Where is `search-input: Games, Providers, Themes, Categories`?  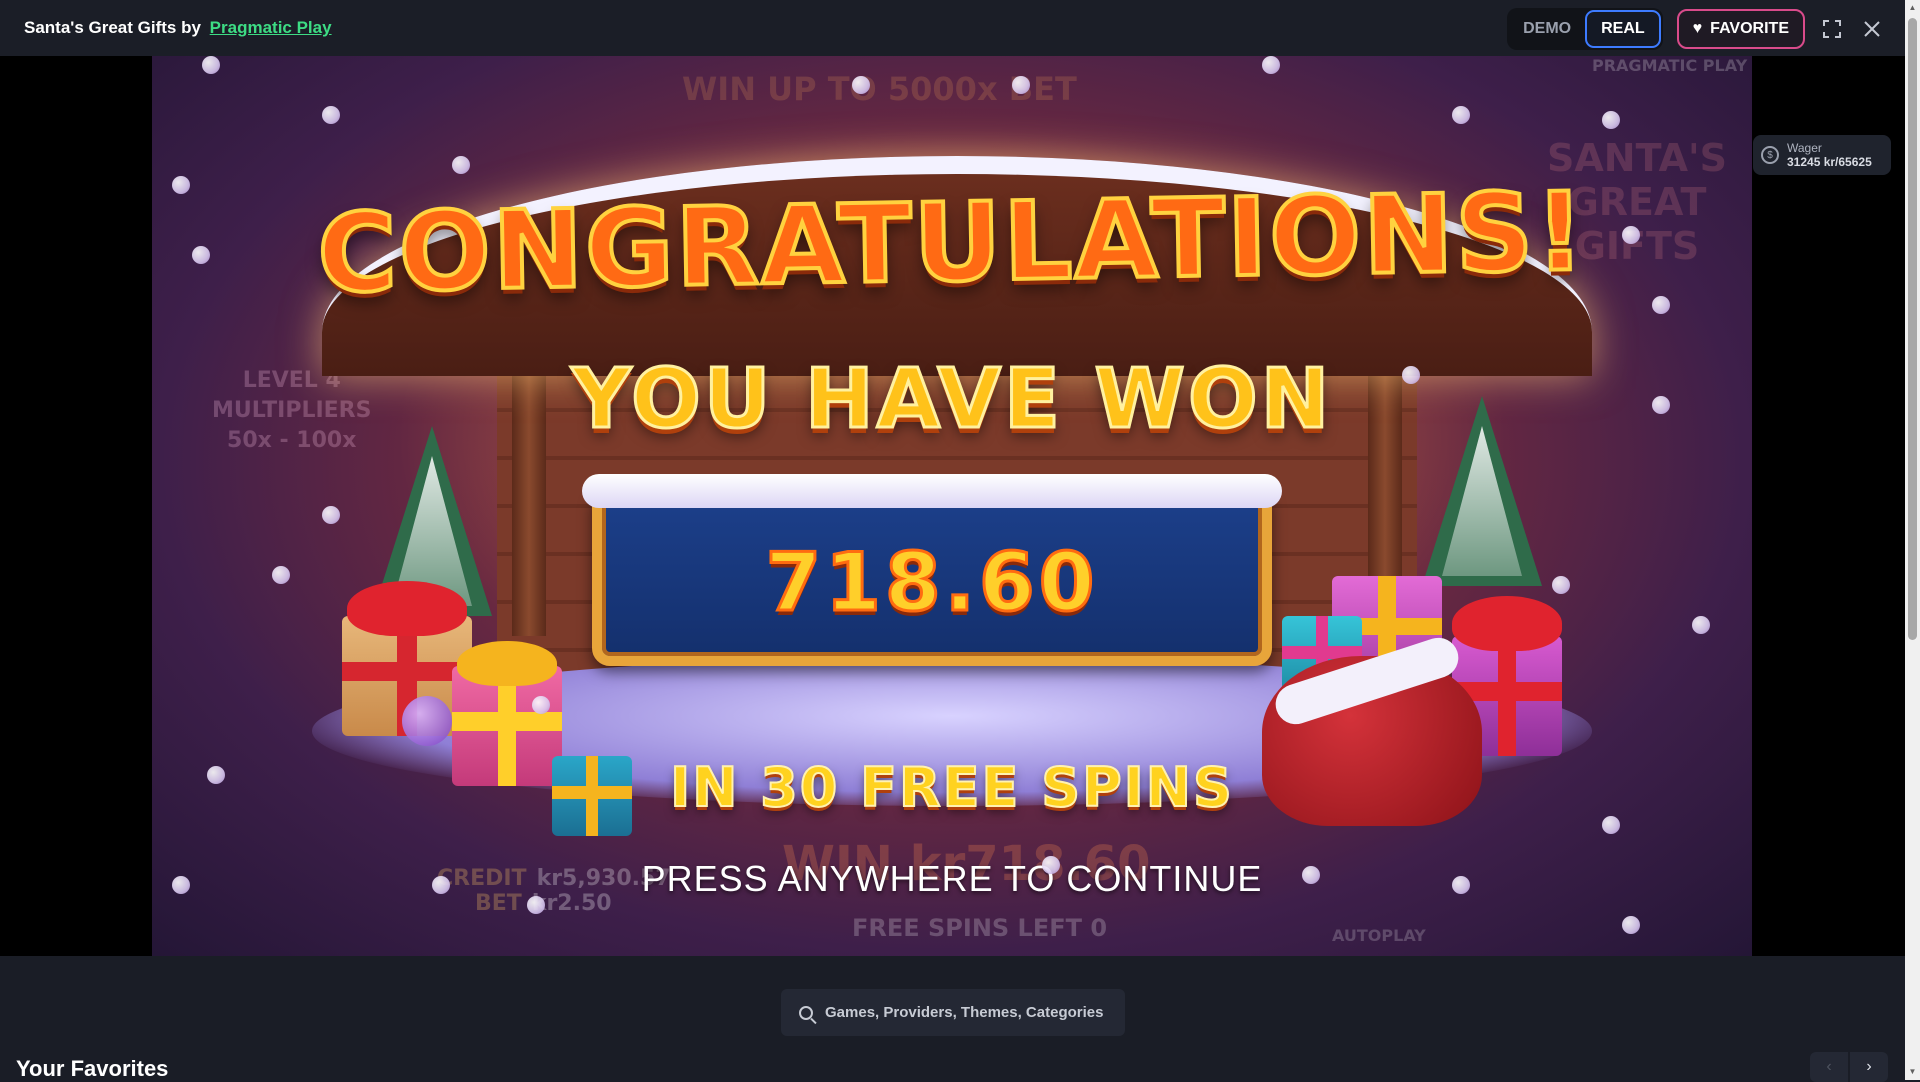
search-input: Games, Providers, Themes, Categories is located at coordinates (964, 1012).